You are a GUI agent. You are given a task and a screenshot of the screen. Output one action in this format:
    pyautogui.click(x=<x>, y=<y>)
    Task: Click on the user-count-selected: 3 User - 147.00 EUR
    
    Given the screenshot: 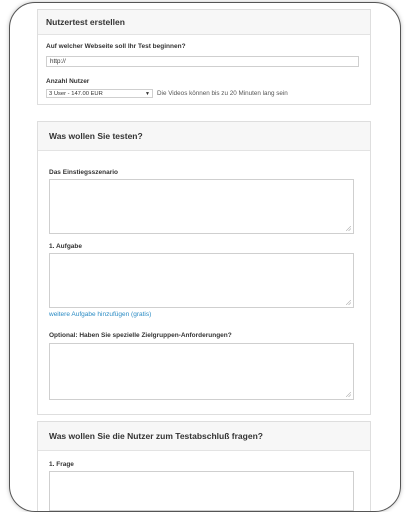 What is the action you would take?
    pyautogui.click(x=76, y=94)
    